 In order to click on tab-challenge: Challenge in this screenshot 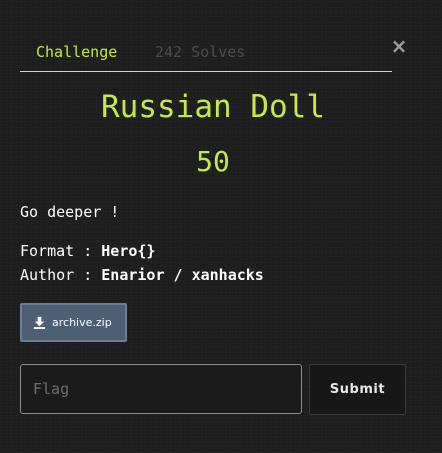, I will do `click(76, 56)`.